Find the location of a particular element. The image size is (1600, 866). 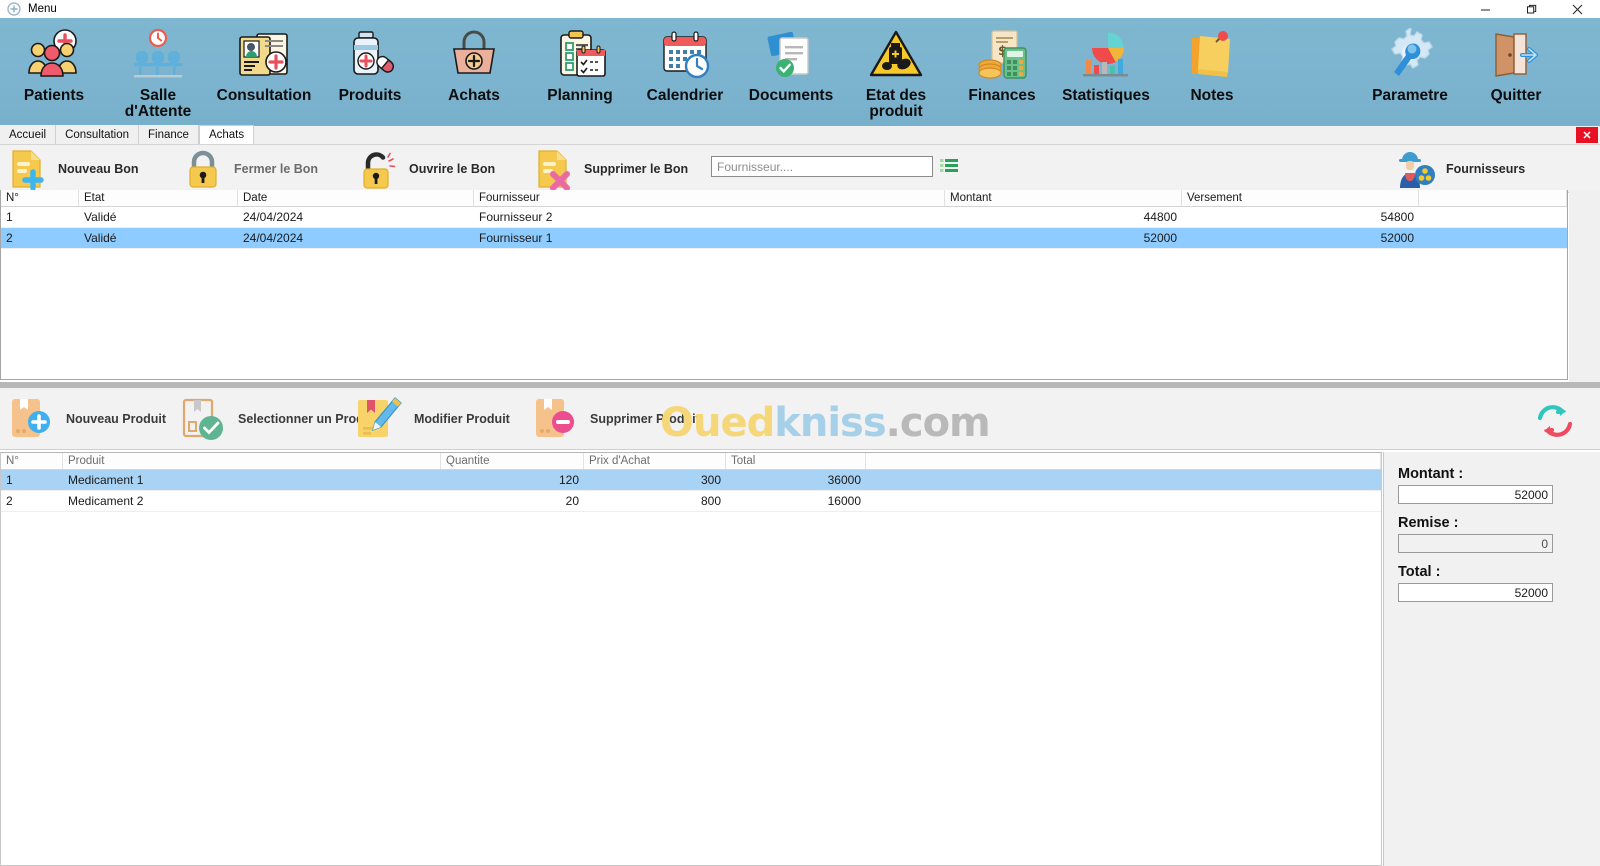

total-field is located at coordinates (1475, 592).